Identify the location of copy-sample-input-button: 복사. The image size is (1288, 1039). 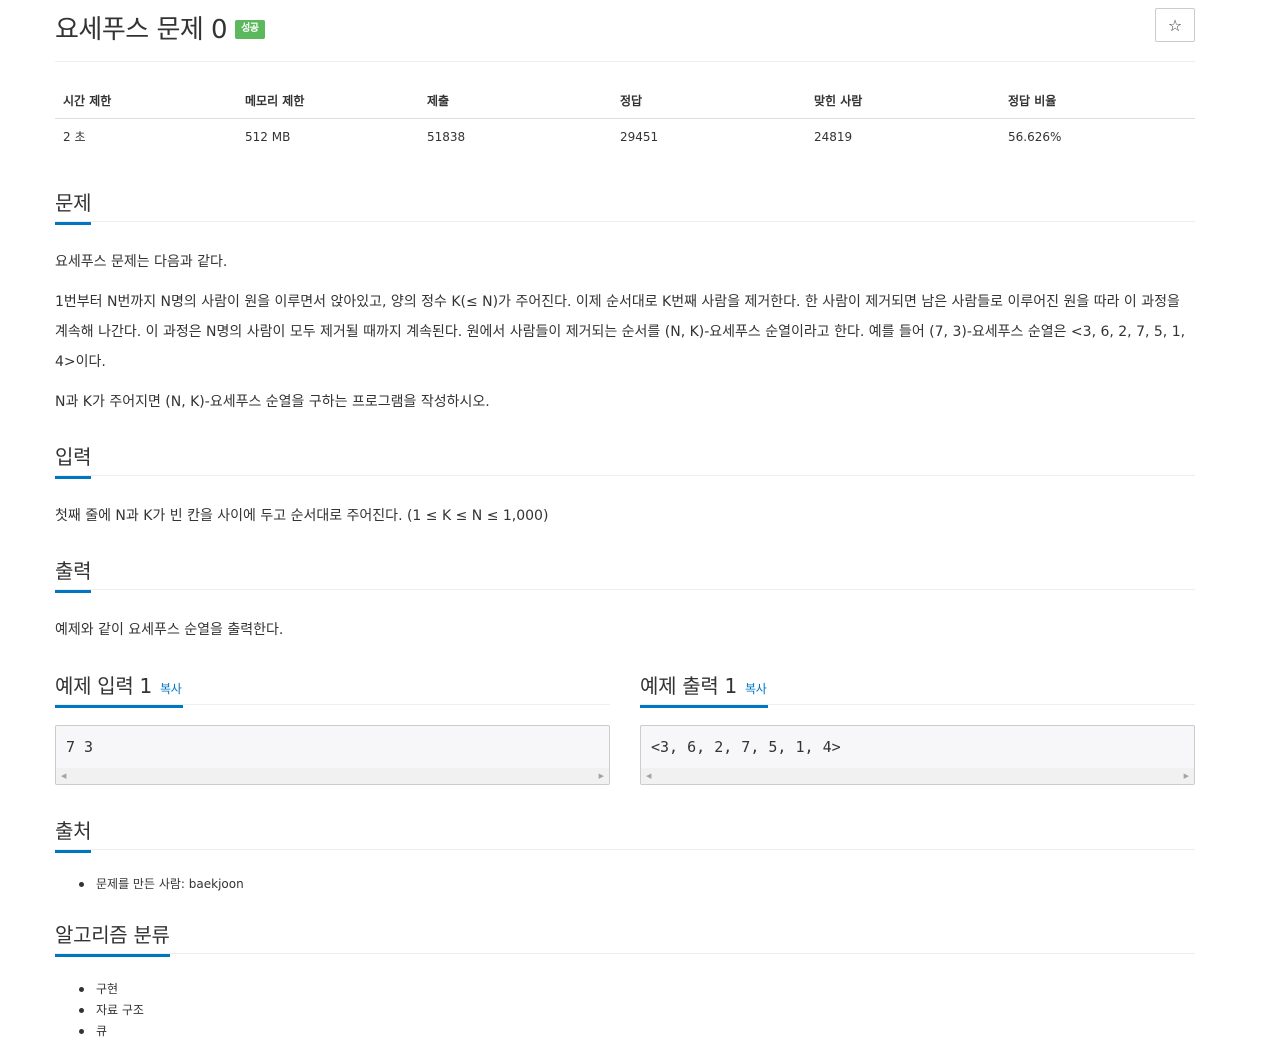
(171, 689).